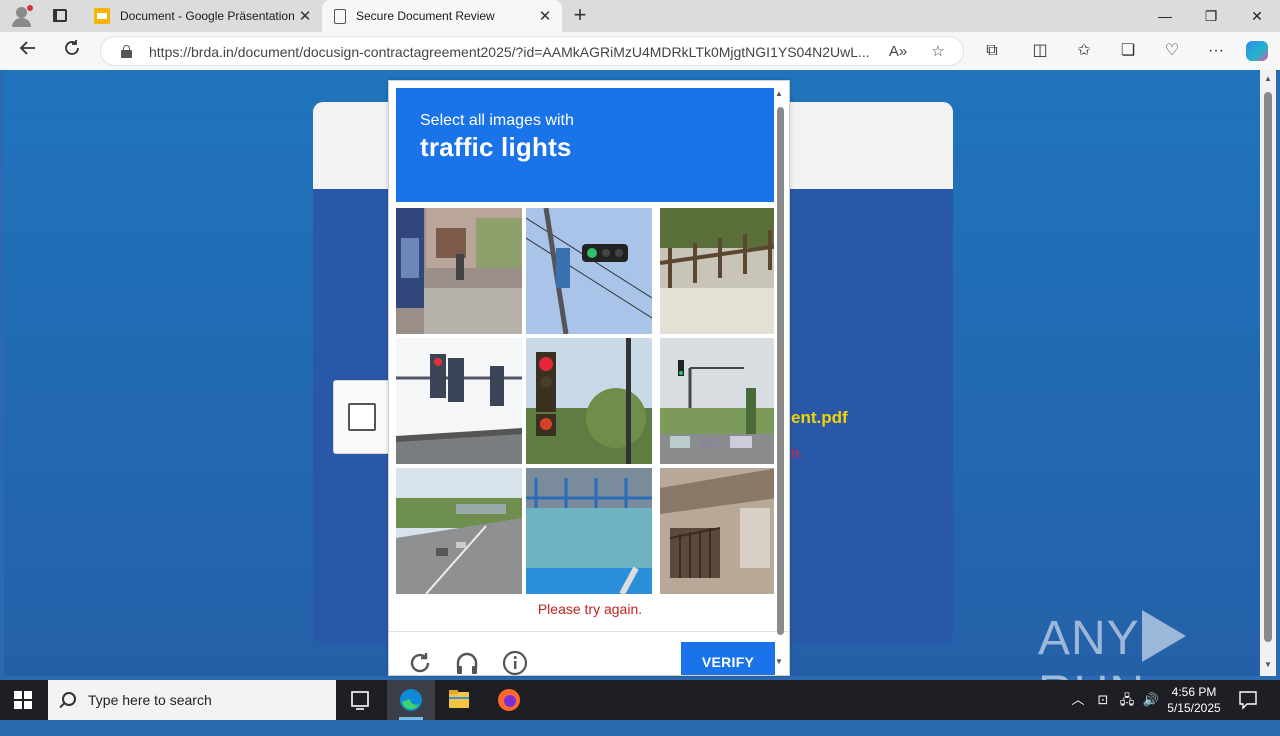 The width and height of the screenshot is (1280, 736). I want to click on tab-secure-document-review: Secure Document Review ✕, so click(442, 16).